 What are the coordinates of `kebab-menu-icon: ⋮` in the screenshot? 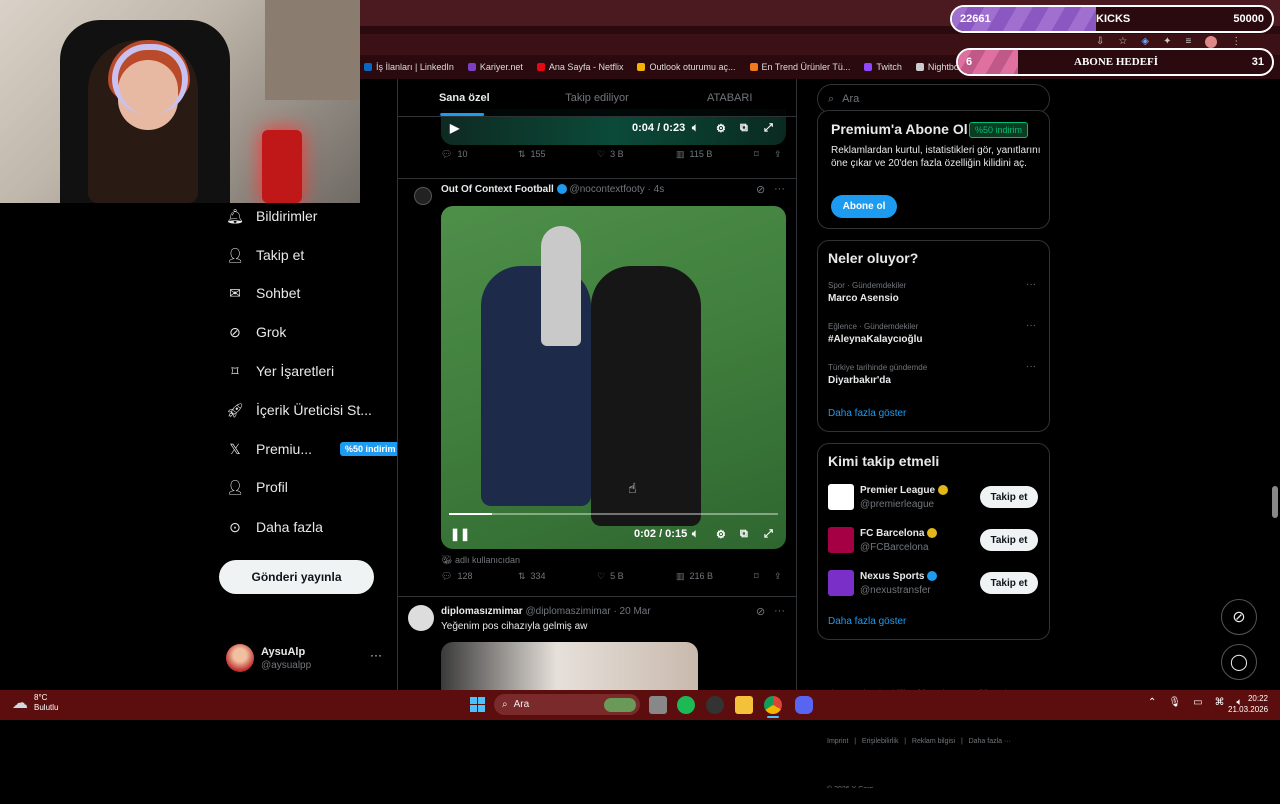 It's located at (1236, 42).